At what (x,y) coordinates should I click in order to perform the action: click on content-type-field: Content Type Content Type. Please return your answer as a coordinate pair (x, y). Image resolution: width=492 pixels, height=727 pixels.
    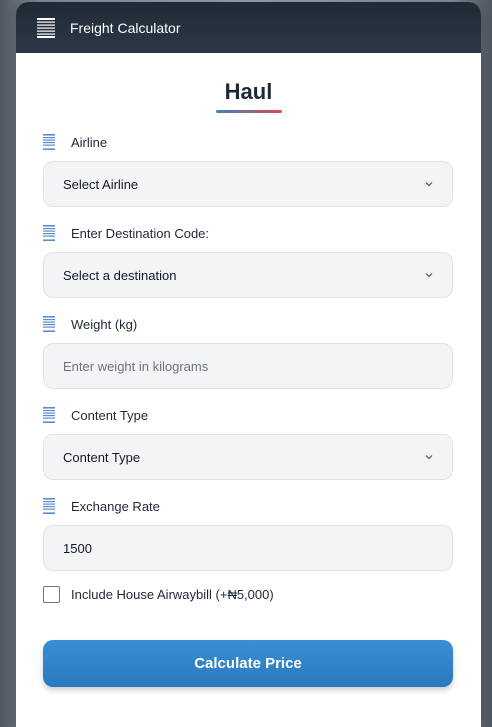
    Looking at the image, I should click on (248, 443).